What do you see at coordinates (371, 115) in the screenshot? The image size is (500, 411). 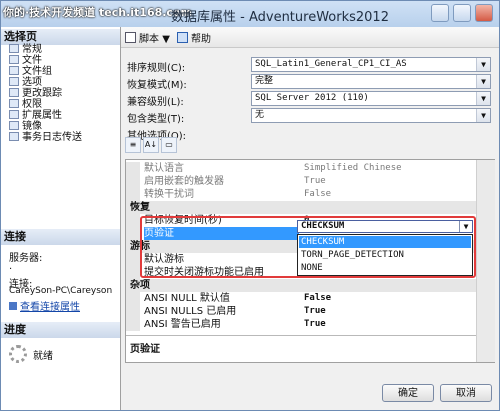 I see `containment-type-select: 无 ▼` at bounding box center [371, 115].